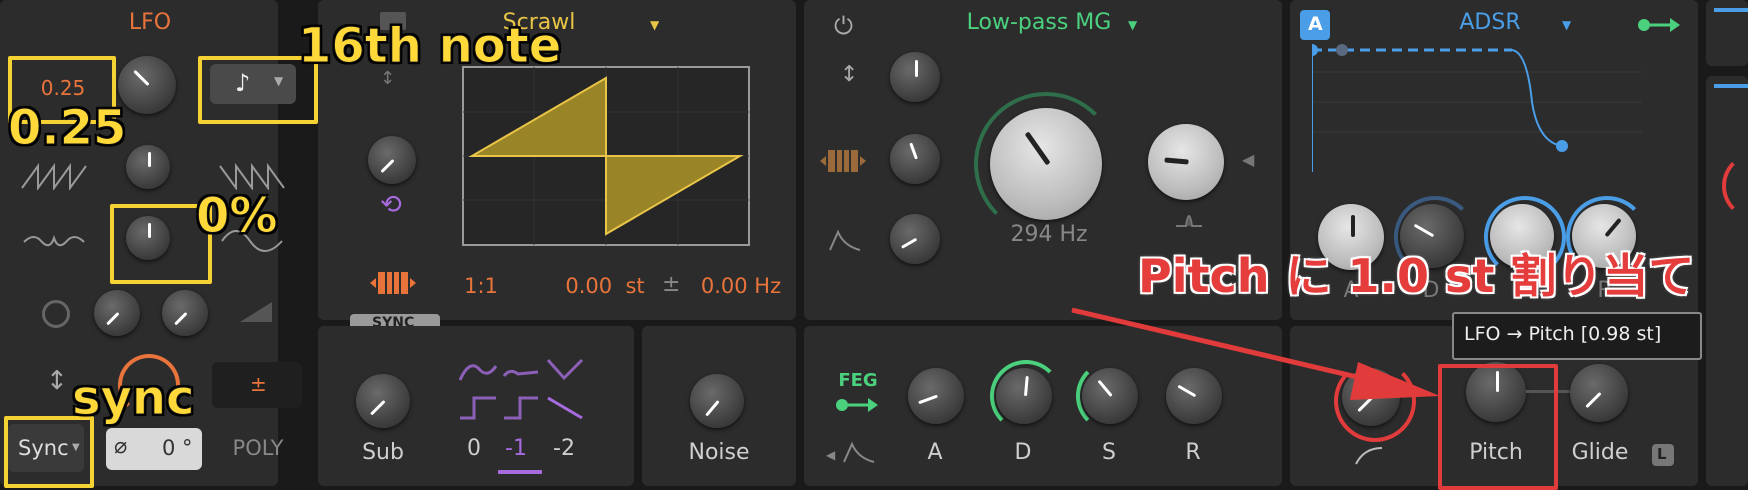 This screenshot has width=1748, height=490. What do you see at coordinates (858, 380) in the screenshot?
I see `feg-label: FEG` at bounding box center [858, 380].